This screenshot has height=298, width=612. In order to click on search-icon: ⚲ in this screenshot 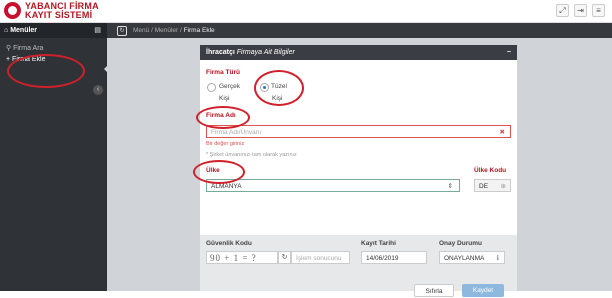, I will do `click(9, 48)`.